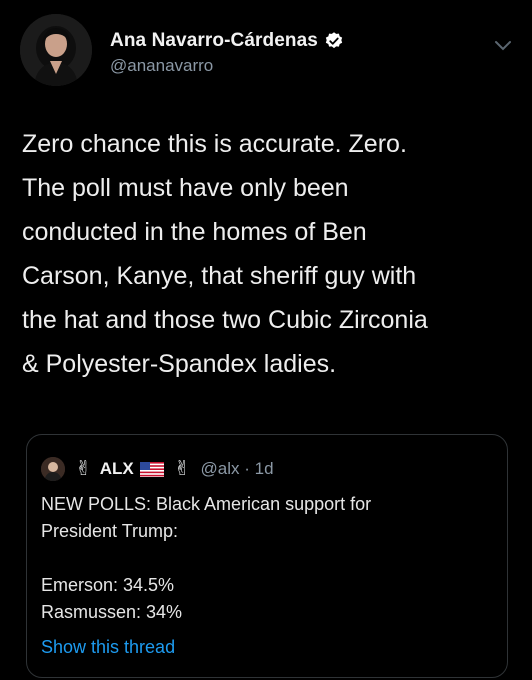 This screenshot has height=680, width=532. Describe the element at coordinates (116, 468) in the screenshot. I see `quoted-author-name: ALX` at that location.